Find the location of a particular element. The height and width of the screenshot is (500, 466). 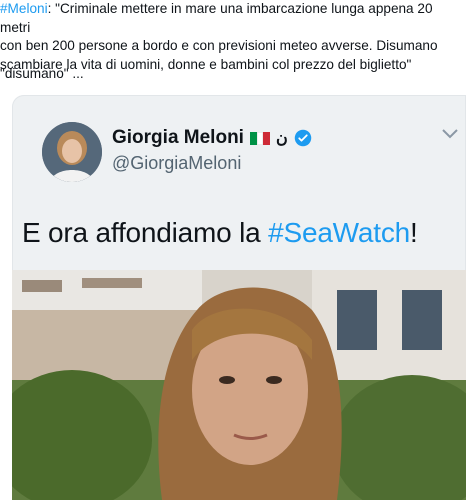

name-row: Giorgia Meloni ن is located at coordinates (212, 138).